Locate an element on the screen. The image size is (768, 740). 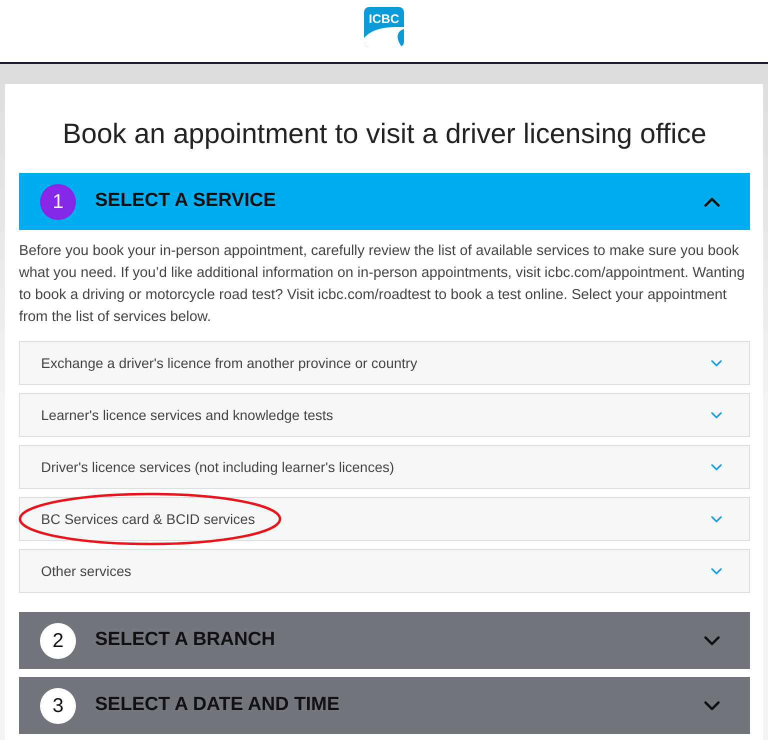
step-header: 1 SELECT A SERVICE is located at coordinates (384, 201).